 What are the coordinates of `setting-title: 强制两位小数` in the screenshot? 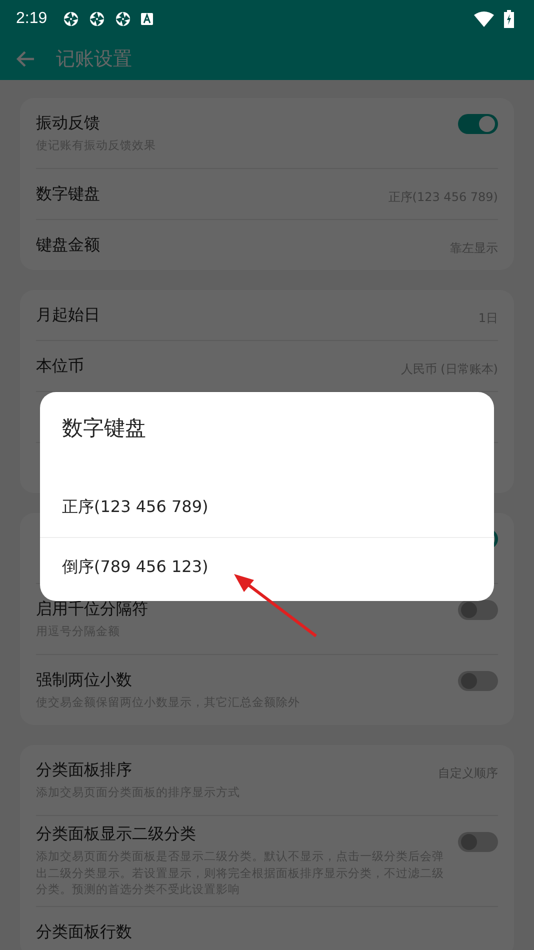 It's located at (241, 680).